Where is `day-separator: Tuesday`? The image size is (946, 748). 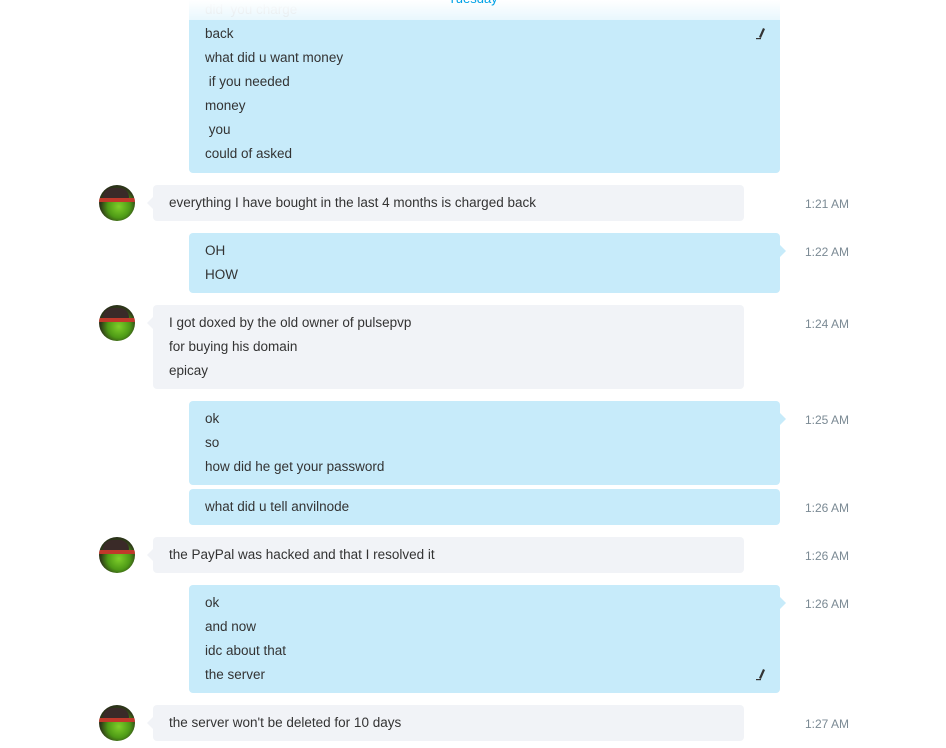
day-separator: Tuesday is located at coordinates (473, 4).